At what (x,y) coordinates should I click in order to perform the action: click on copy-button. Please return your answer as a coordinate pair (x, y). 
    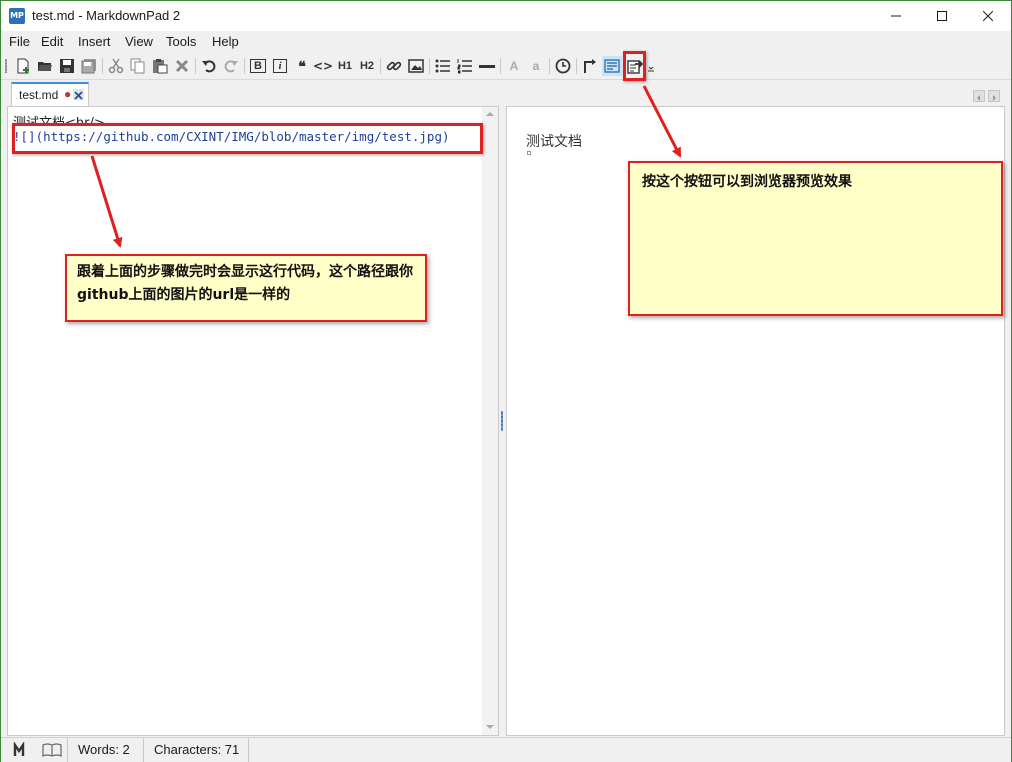
    Looking at the image, I should click on (138, 66).